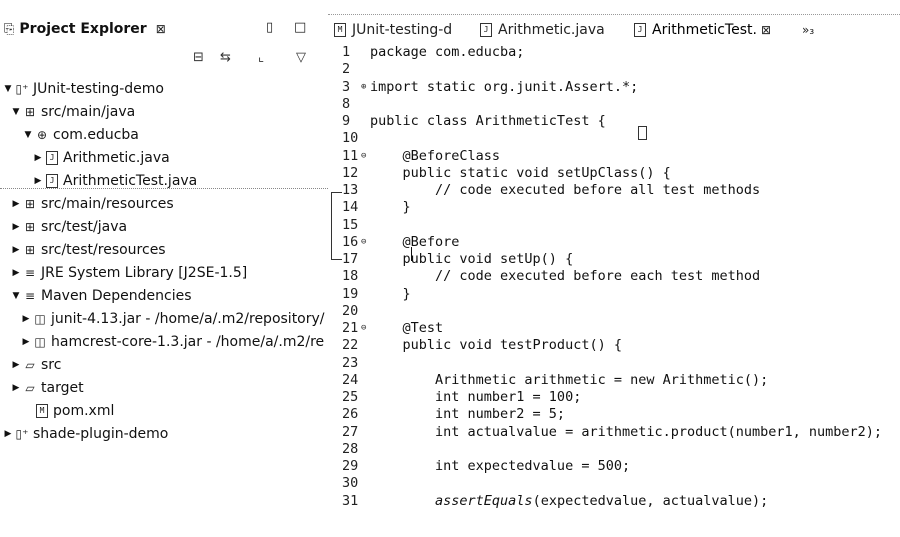  I want to click on code-text: int expectedvalue = 500;, so click(500, 466).